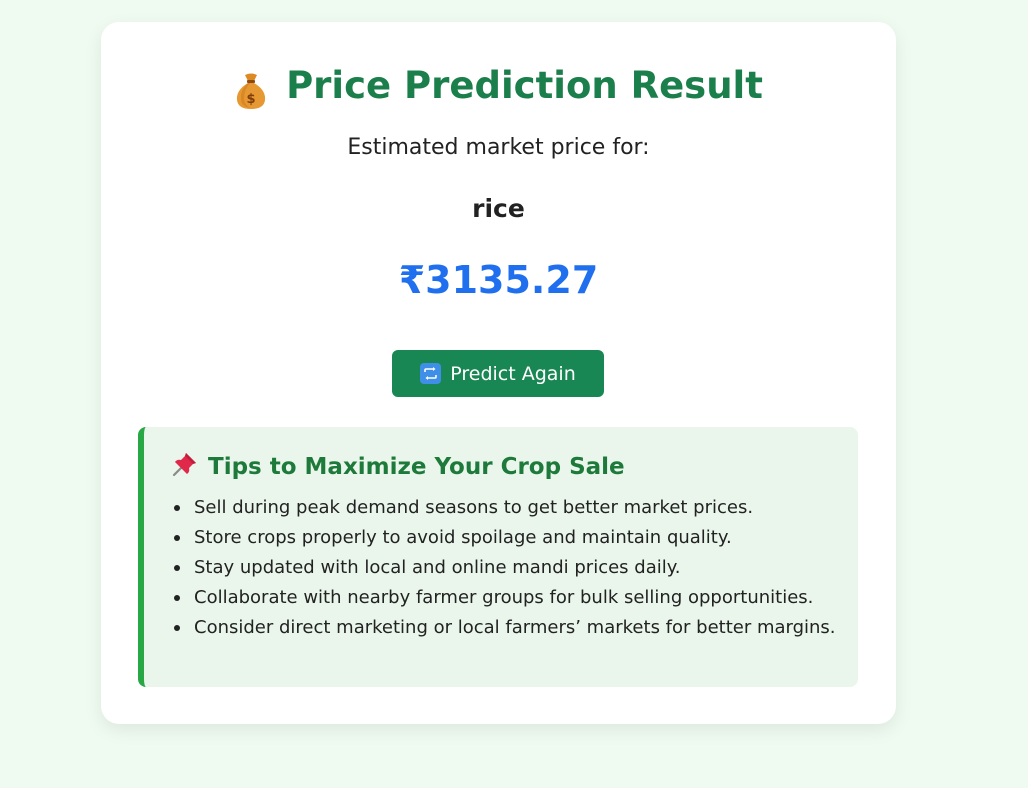  I want to click on repeat-arrows-icon, so click(431, 373).